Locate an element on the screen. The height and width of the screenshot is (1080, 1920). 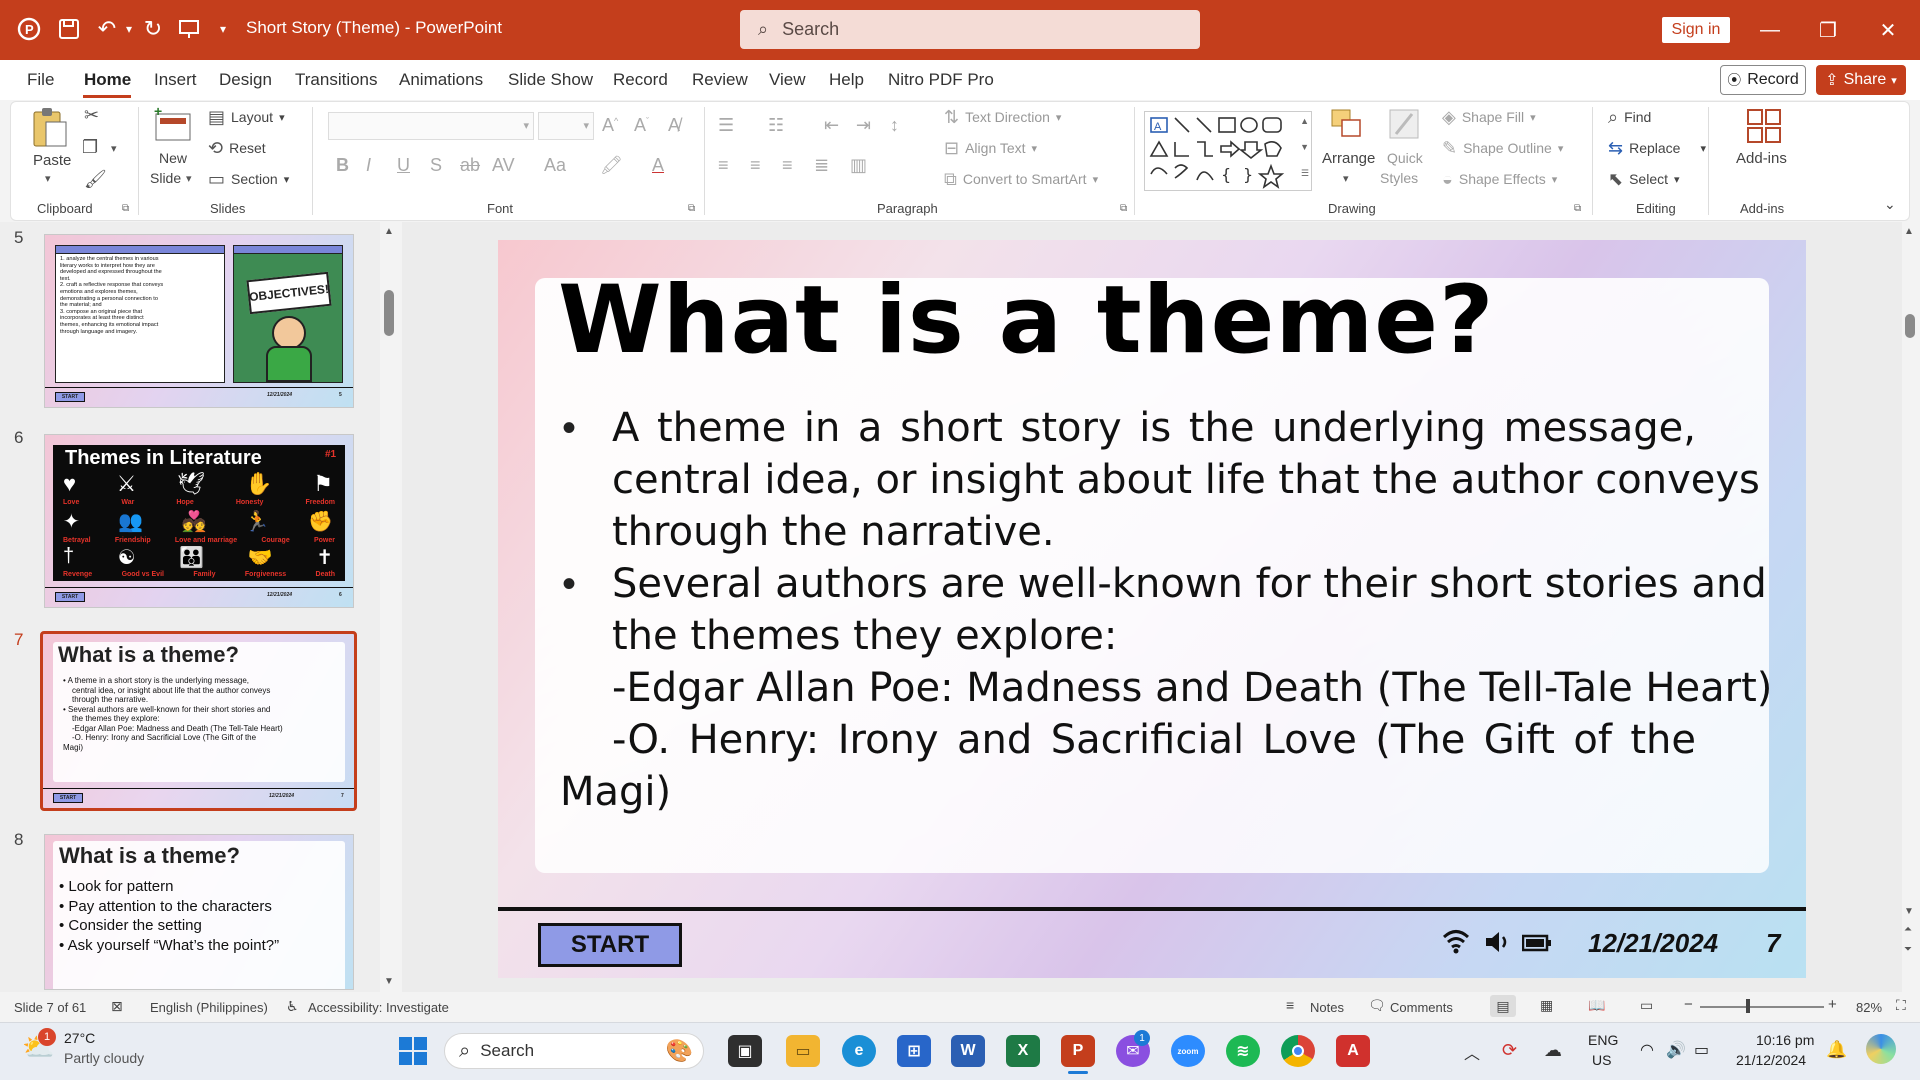
taskbar-battery-icon: ▭ is located at coordinates (1701, 1050).